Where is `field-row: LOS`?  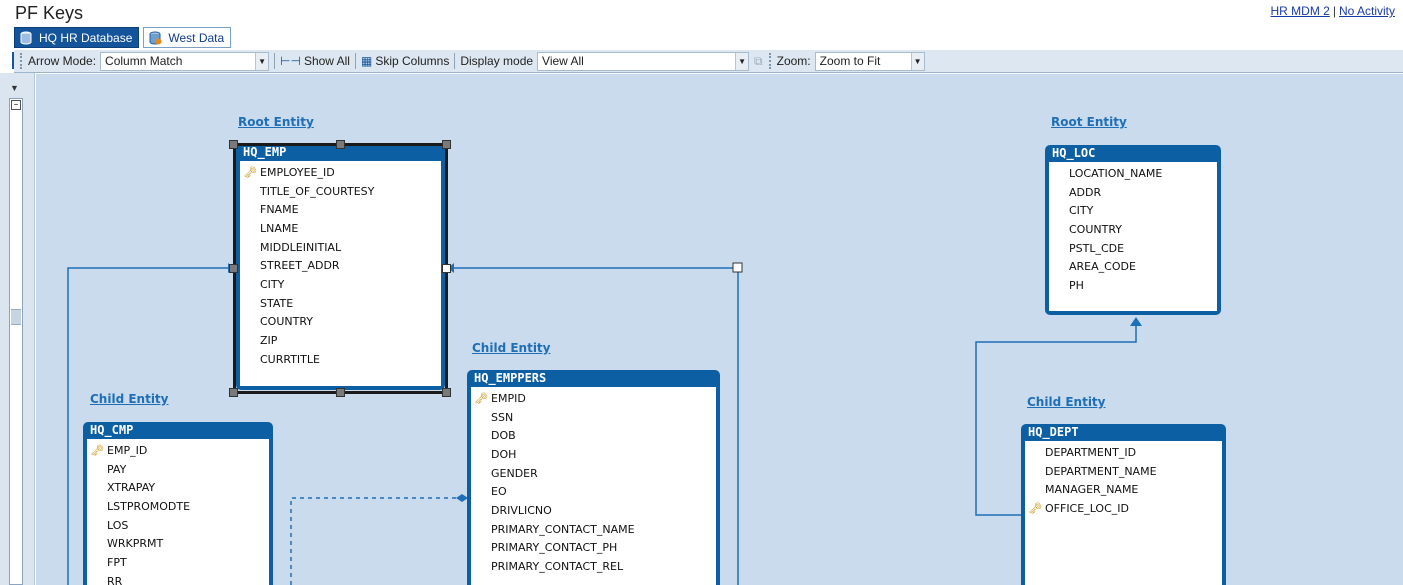 field-row: LOS is located at coordinates (178, 525).